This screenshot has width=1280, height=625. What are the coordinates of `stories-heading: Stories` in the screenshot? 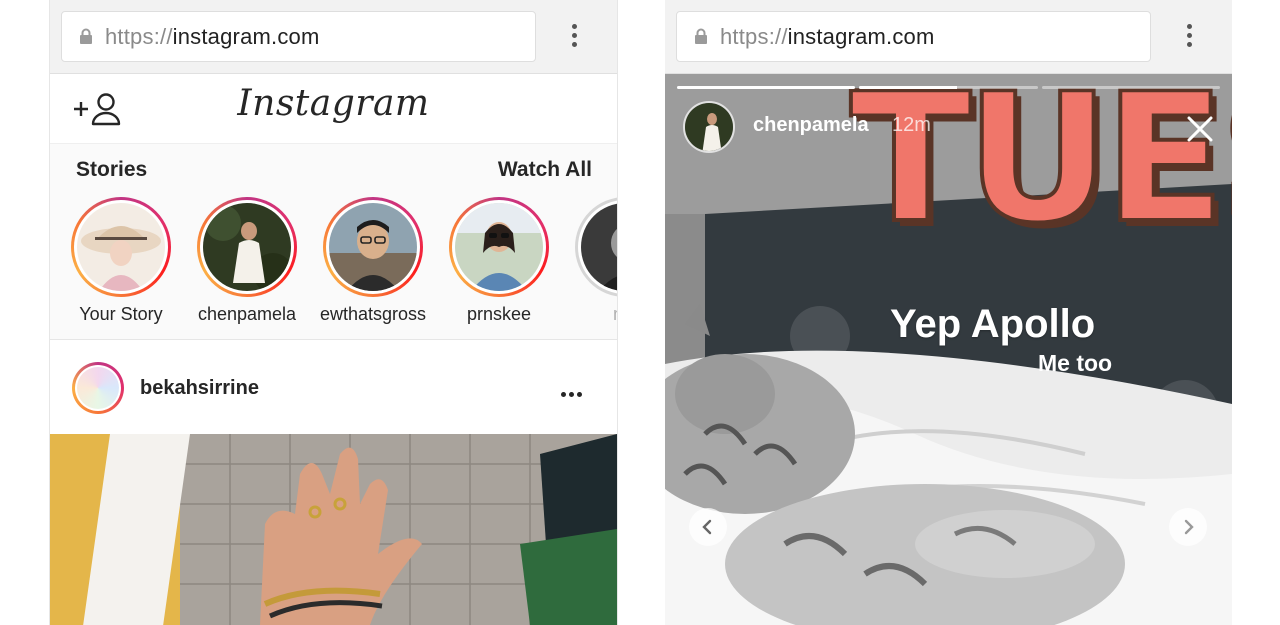 It's located at (112, 169).